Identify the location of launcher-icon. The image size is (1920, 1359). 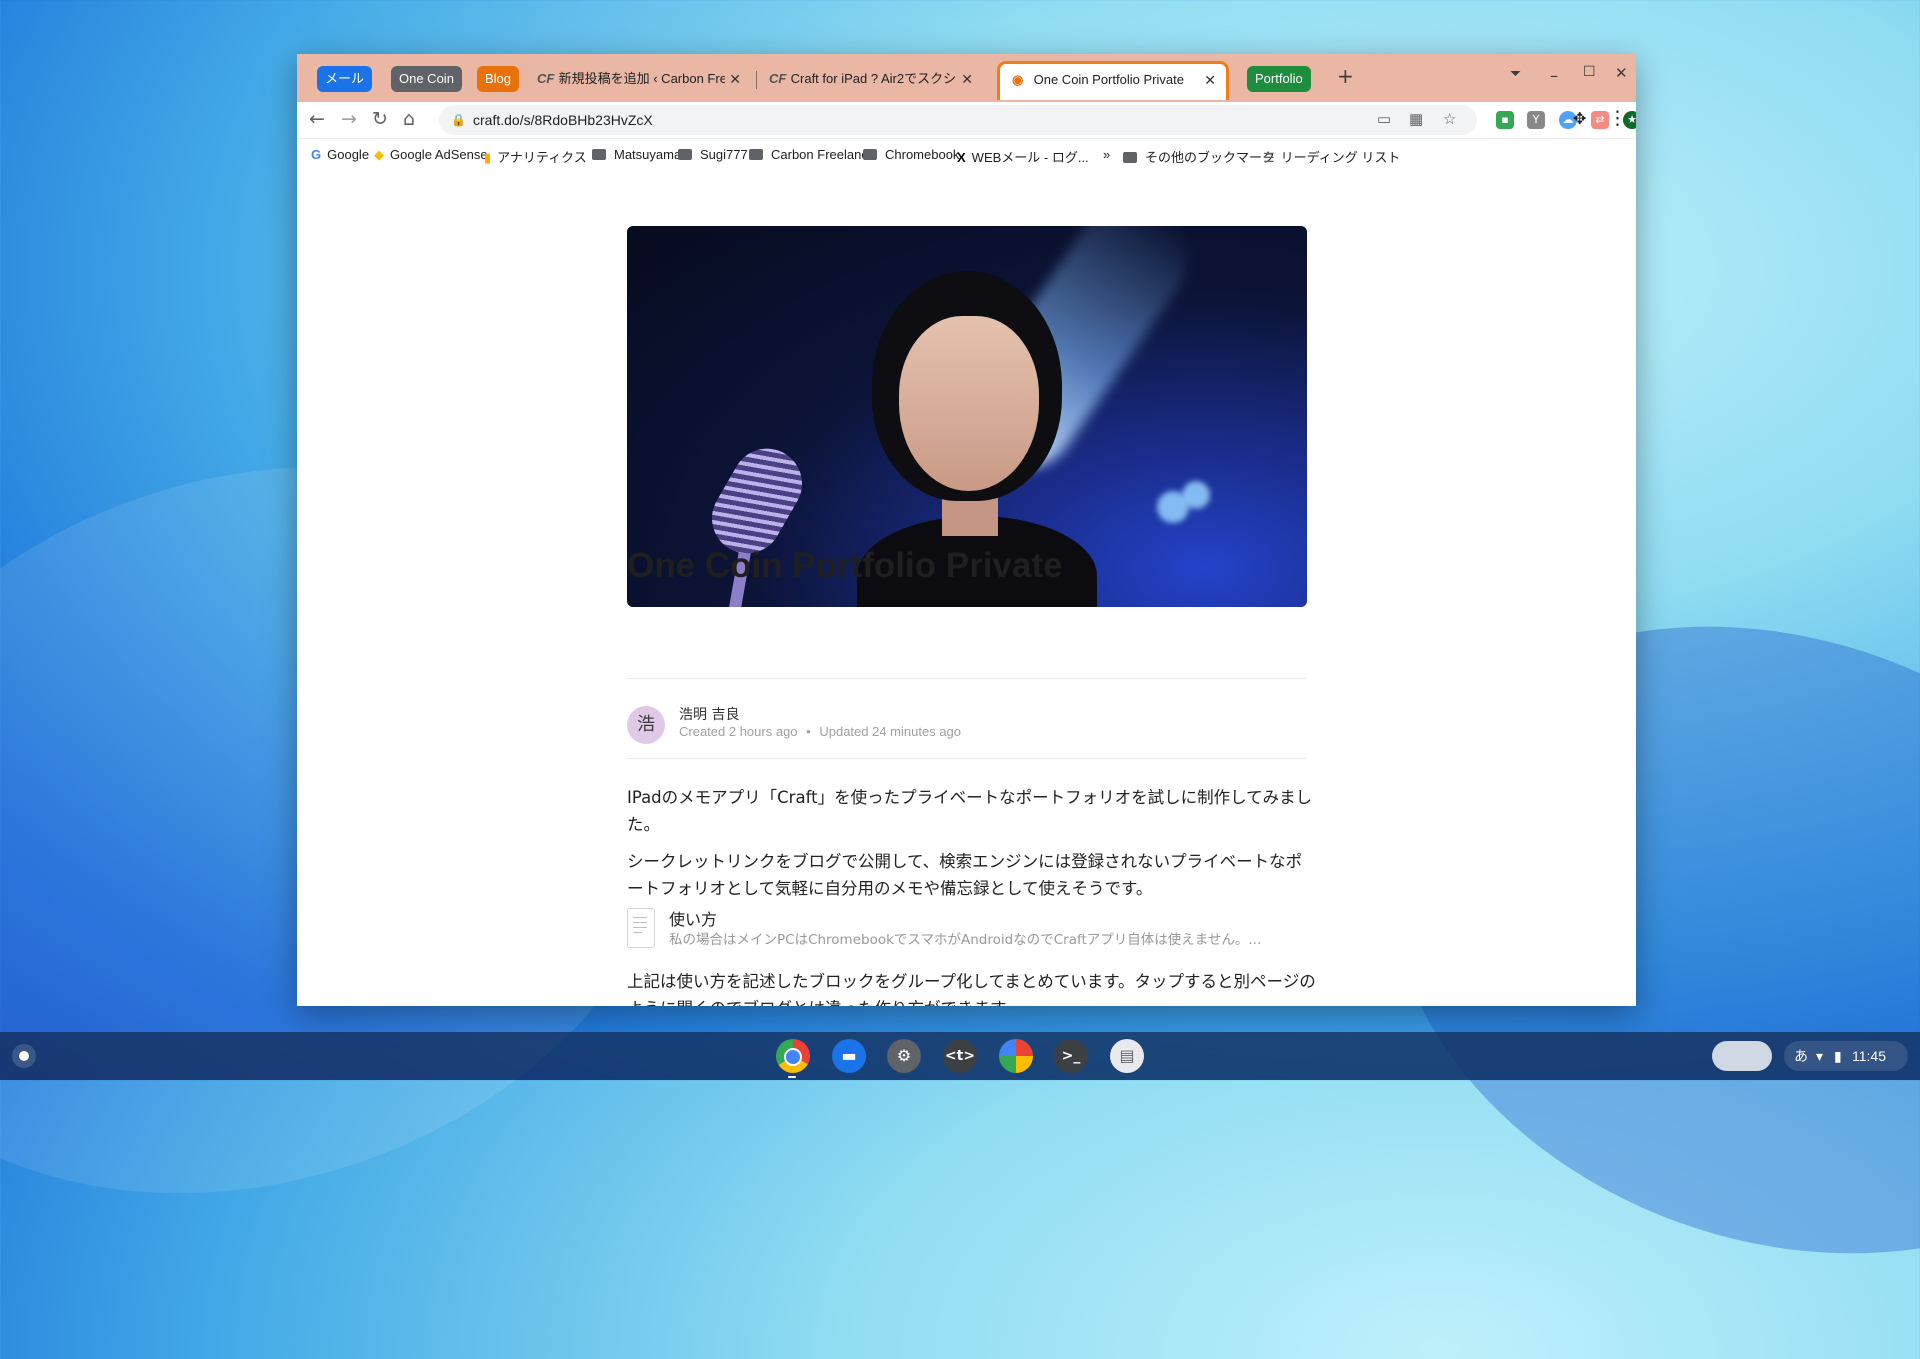
(24, 1056).